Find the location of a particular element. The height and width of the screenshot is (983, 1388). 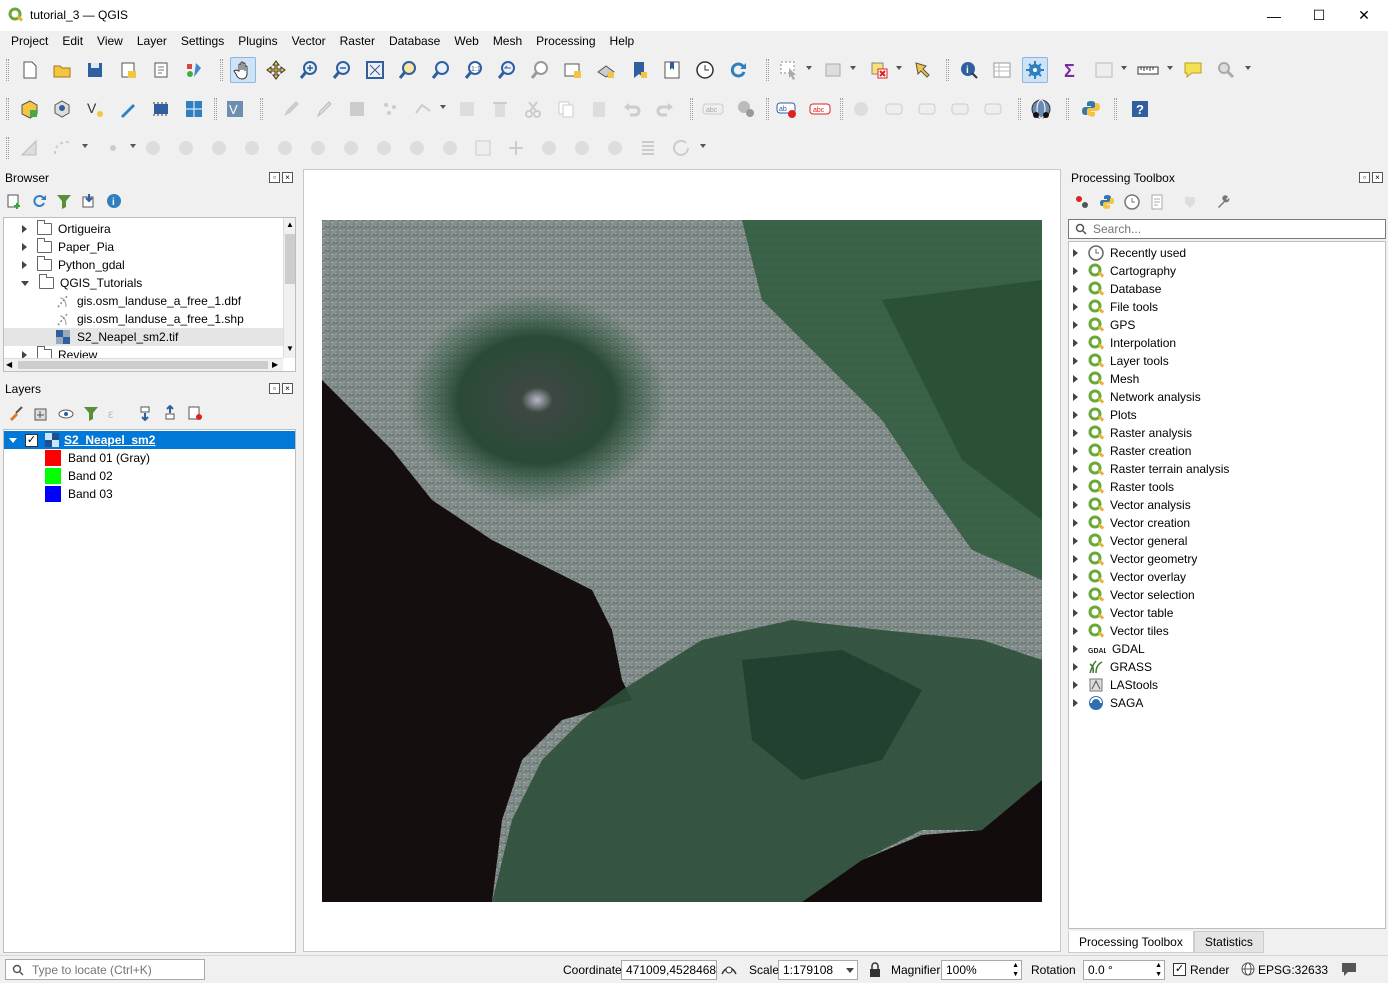

toolbox-group-cartography: Cartography is located at coordinates (1124, 271).